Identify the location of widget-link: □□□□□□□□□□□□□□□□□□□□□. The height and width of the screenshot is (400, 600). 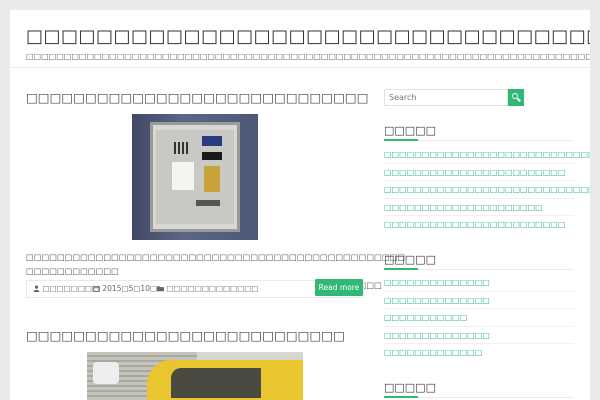
(463, 207).